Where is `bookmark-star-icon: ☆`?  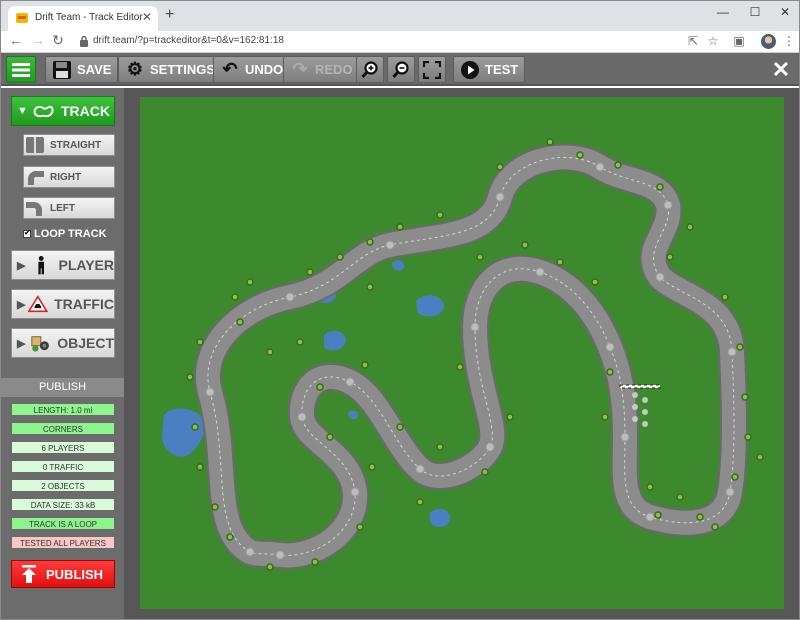 bookmark-star-icon: ☆ is located at coordinates (713, 41).